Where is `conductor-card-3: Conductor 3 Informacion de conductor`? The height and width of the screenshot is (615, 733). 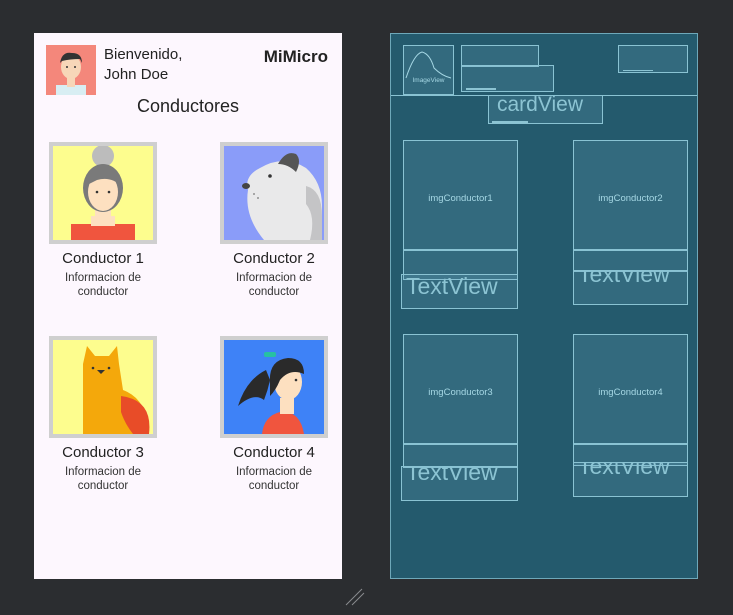 conductor-card-3: Conductor 3 Informacion de conductor is located at coordinates (103, 414).